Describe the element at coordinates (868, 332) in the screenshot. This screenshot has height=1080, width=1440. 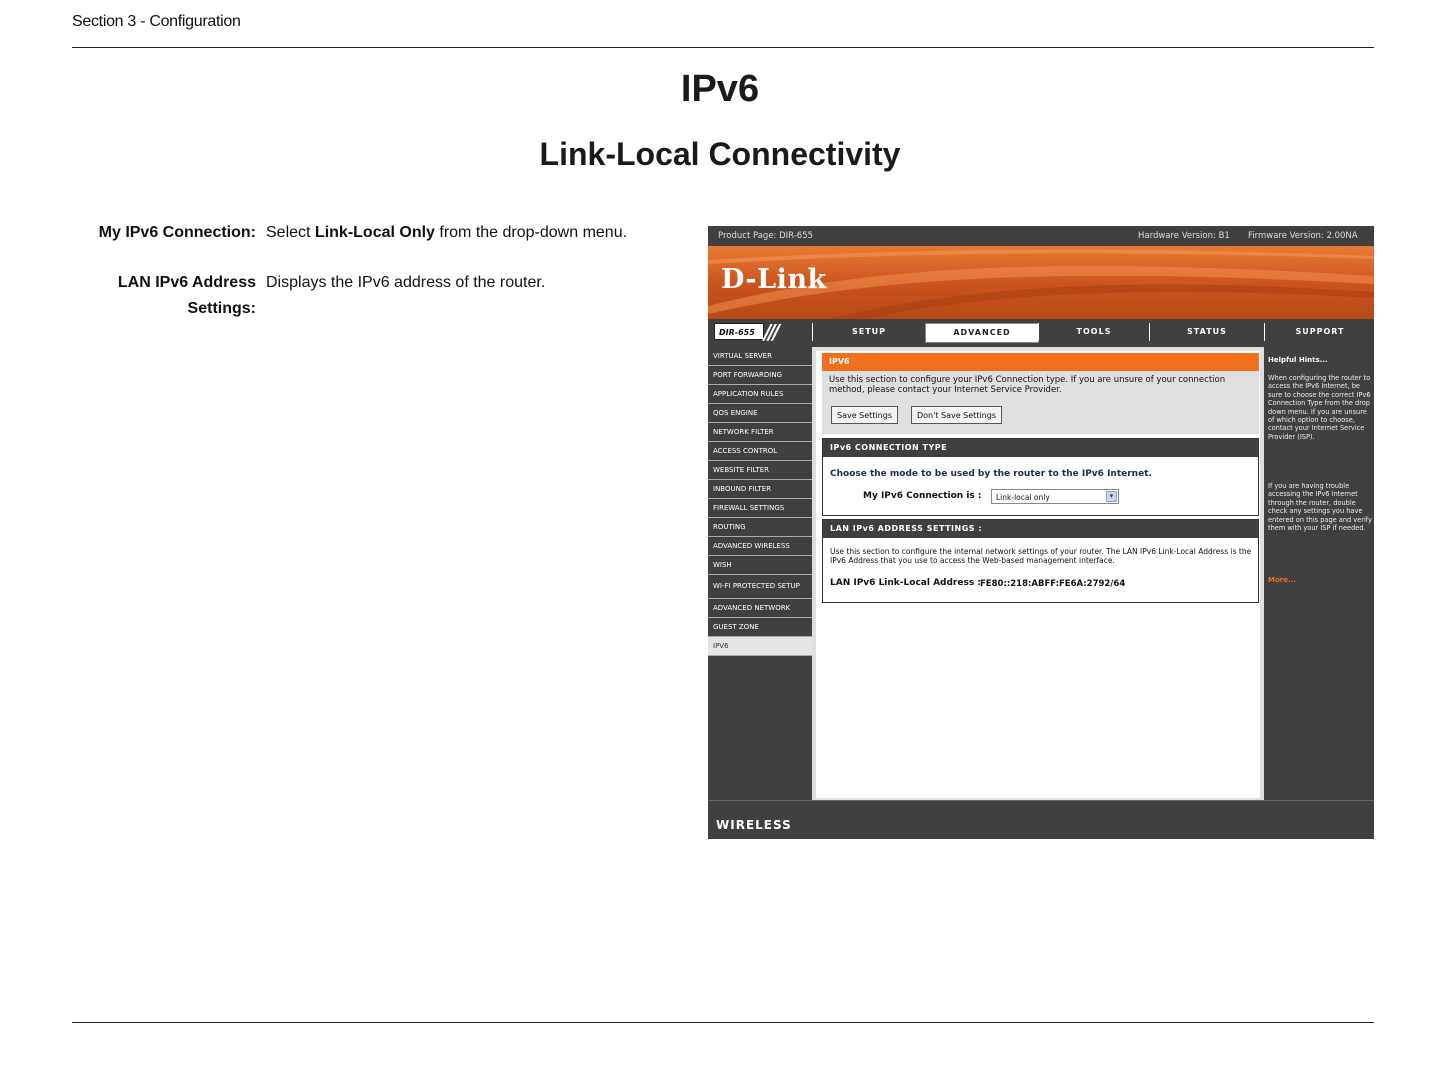
I see `tab-setup: SETUP` at that location.